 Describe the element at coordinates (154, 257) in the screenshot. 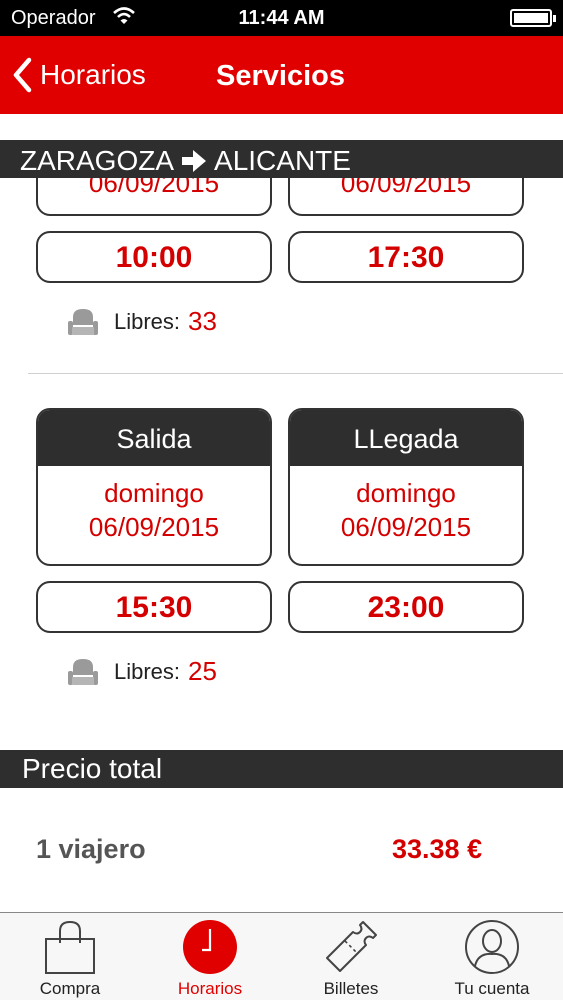

I see `departure-time: 10:00` at that location.